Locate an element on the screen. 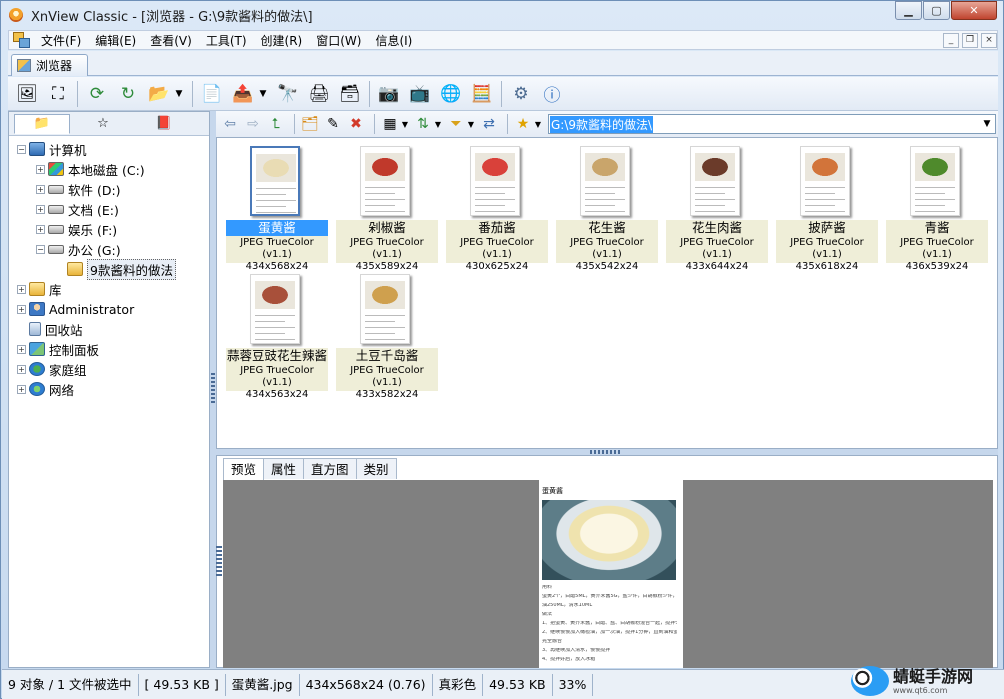 This screenshot has height=699, width=1004. thumbnail-item: 蛋黄酱 JPEG TrueColor (v1.1) 434x568x24 is located at coordinates (277, 207).